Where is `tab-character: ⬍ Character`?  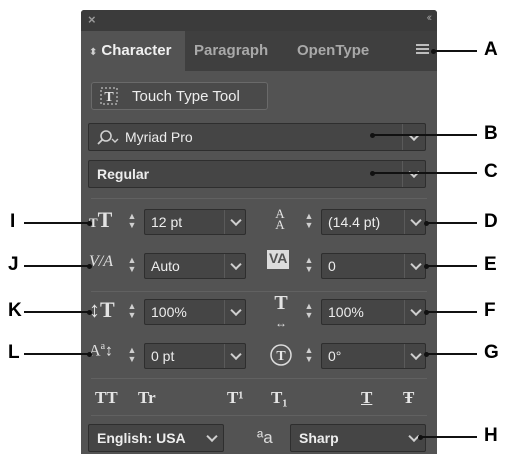
tab-character: ⬍ Character is located at coordinates (133, 51).